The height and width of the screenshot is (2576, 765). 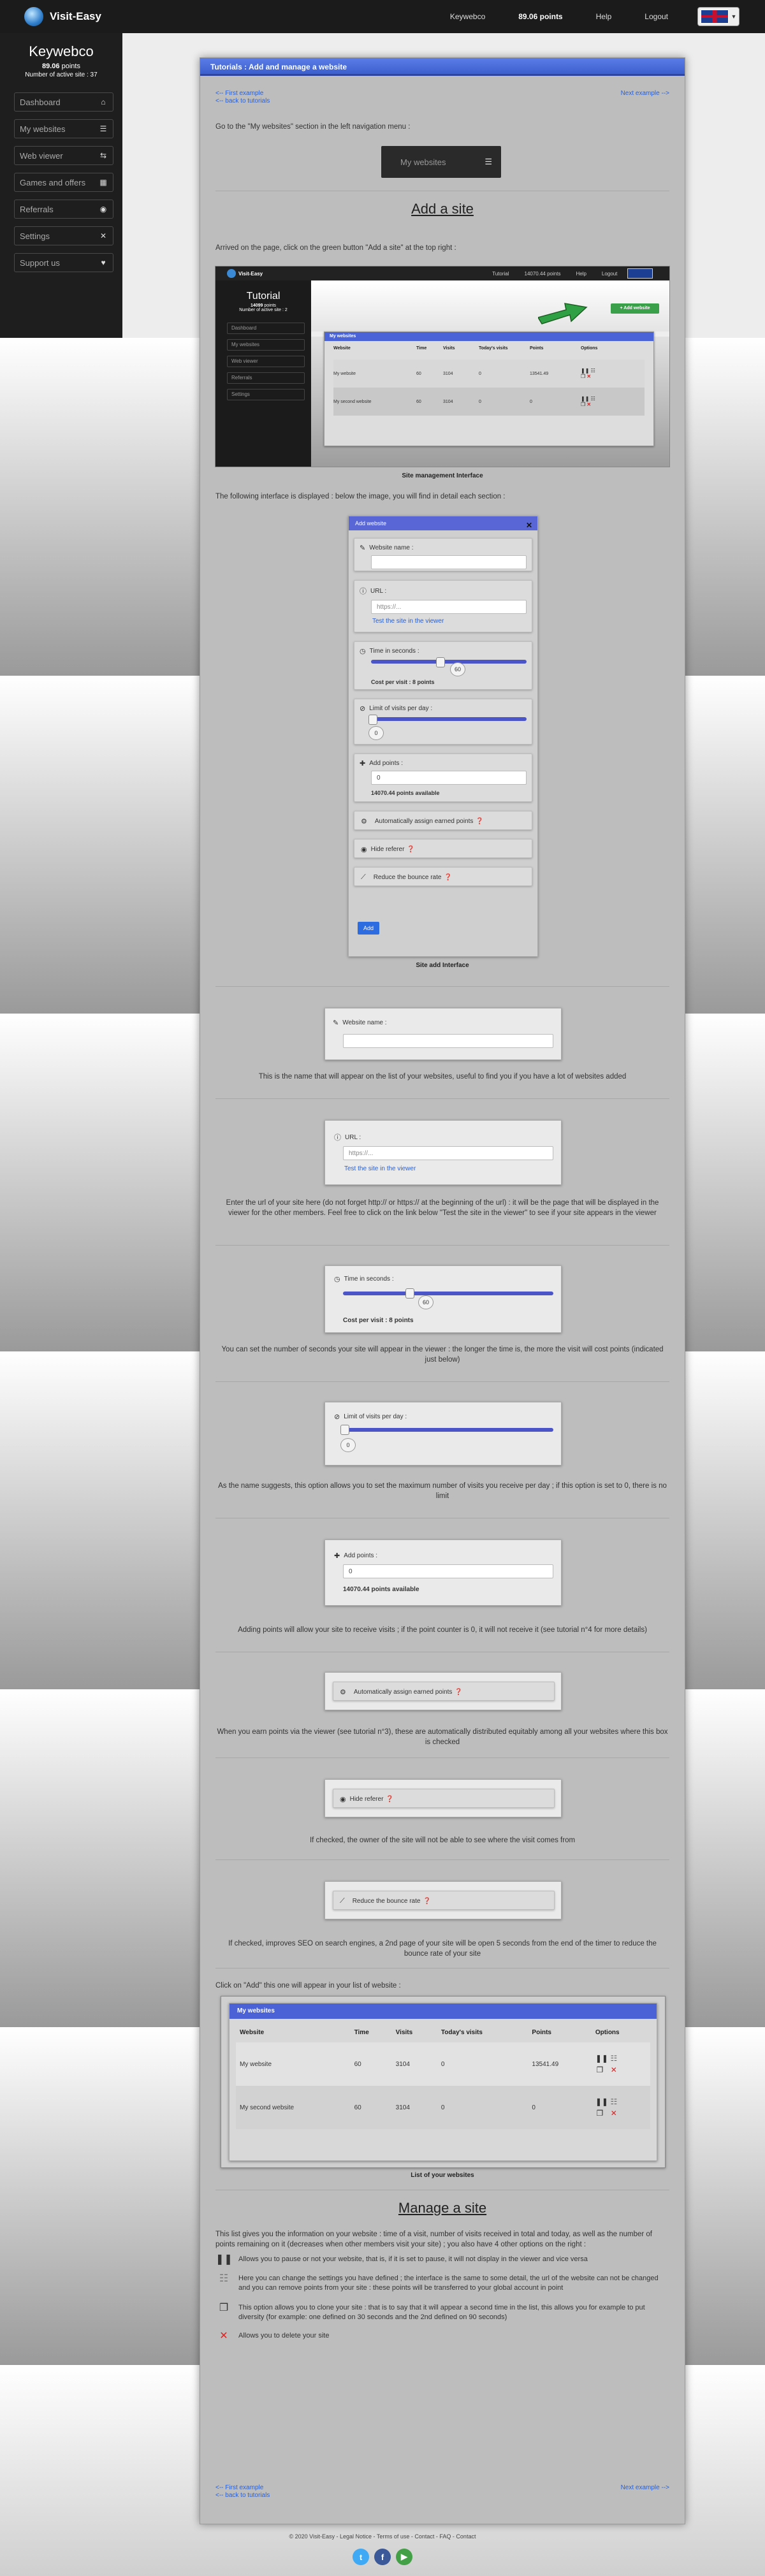 I want to click on sidebar-item-web-viewer: Web viewer ⇆, so click(x=63, y=155).